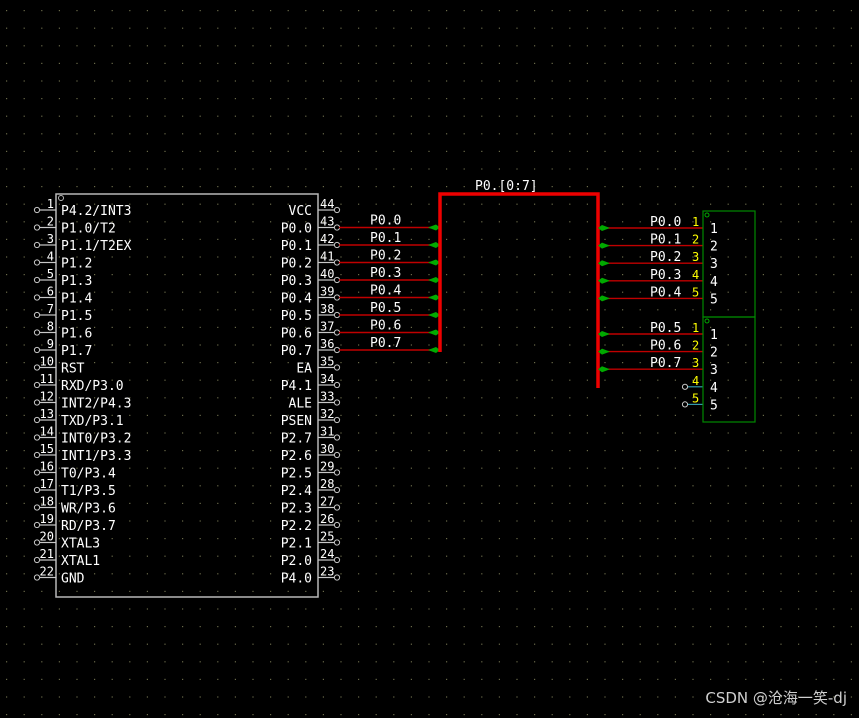 The height and width of the screenshot is (718, 859). I want to click on connector-1: 1 12 23 34 45 5, so click(724, 264).